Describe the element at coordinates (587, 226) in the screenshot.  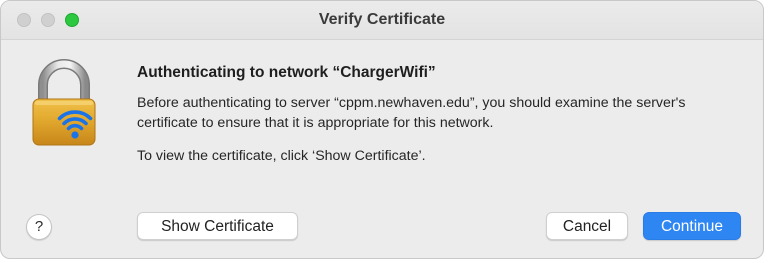
I see `cancel-button: Cancel` at that location.